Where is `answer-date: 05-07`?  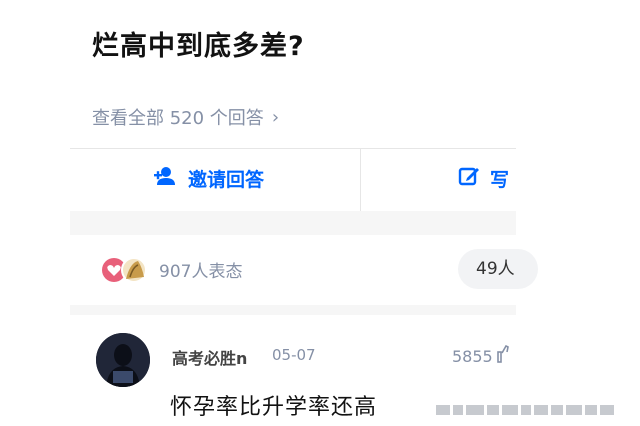 answer-date: 05-07 is located at coordinates (294, 355).